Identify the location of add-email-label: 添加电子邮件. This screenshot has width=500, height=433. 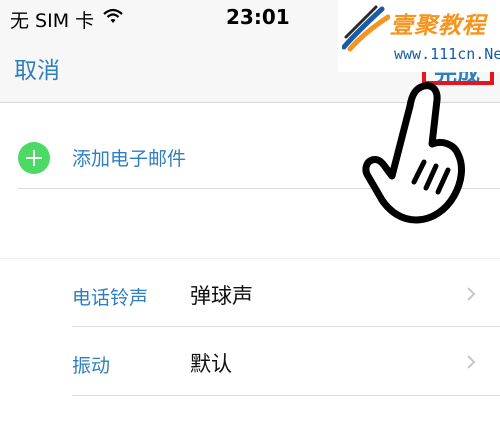
(129, 157).